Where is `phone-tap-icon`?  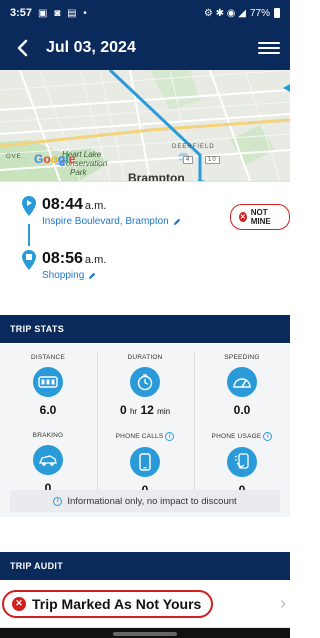
phone-tap-icon is located at coordinates (242, 462).